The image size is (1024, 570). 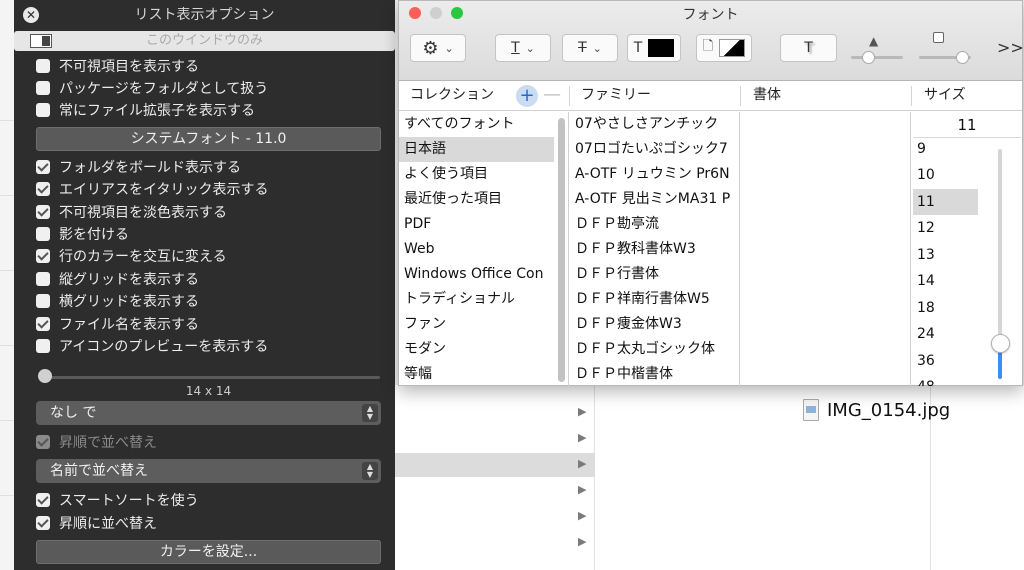 I want to click on typeface-header: 書体, so click(x=767, y=95).